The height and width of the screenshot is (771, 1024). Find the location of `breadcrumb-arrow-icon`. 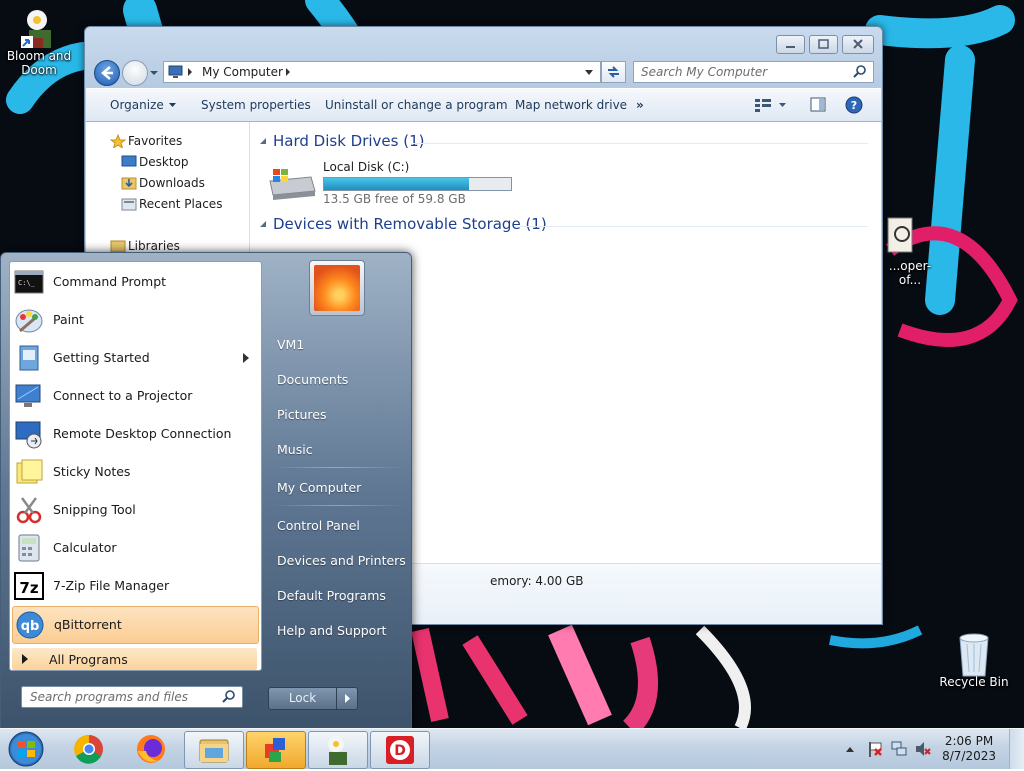

breadcrumb-arrow-icon is located at coordinates (288, 72).